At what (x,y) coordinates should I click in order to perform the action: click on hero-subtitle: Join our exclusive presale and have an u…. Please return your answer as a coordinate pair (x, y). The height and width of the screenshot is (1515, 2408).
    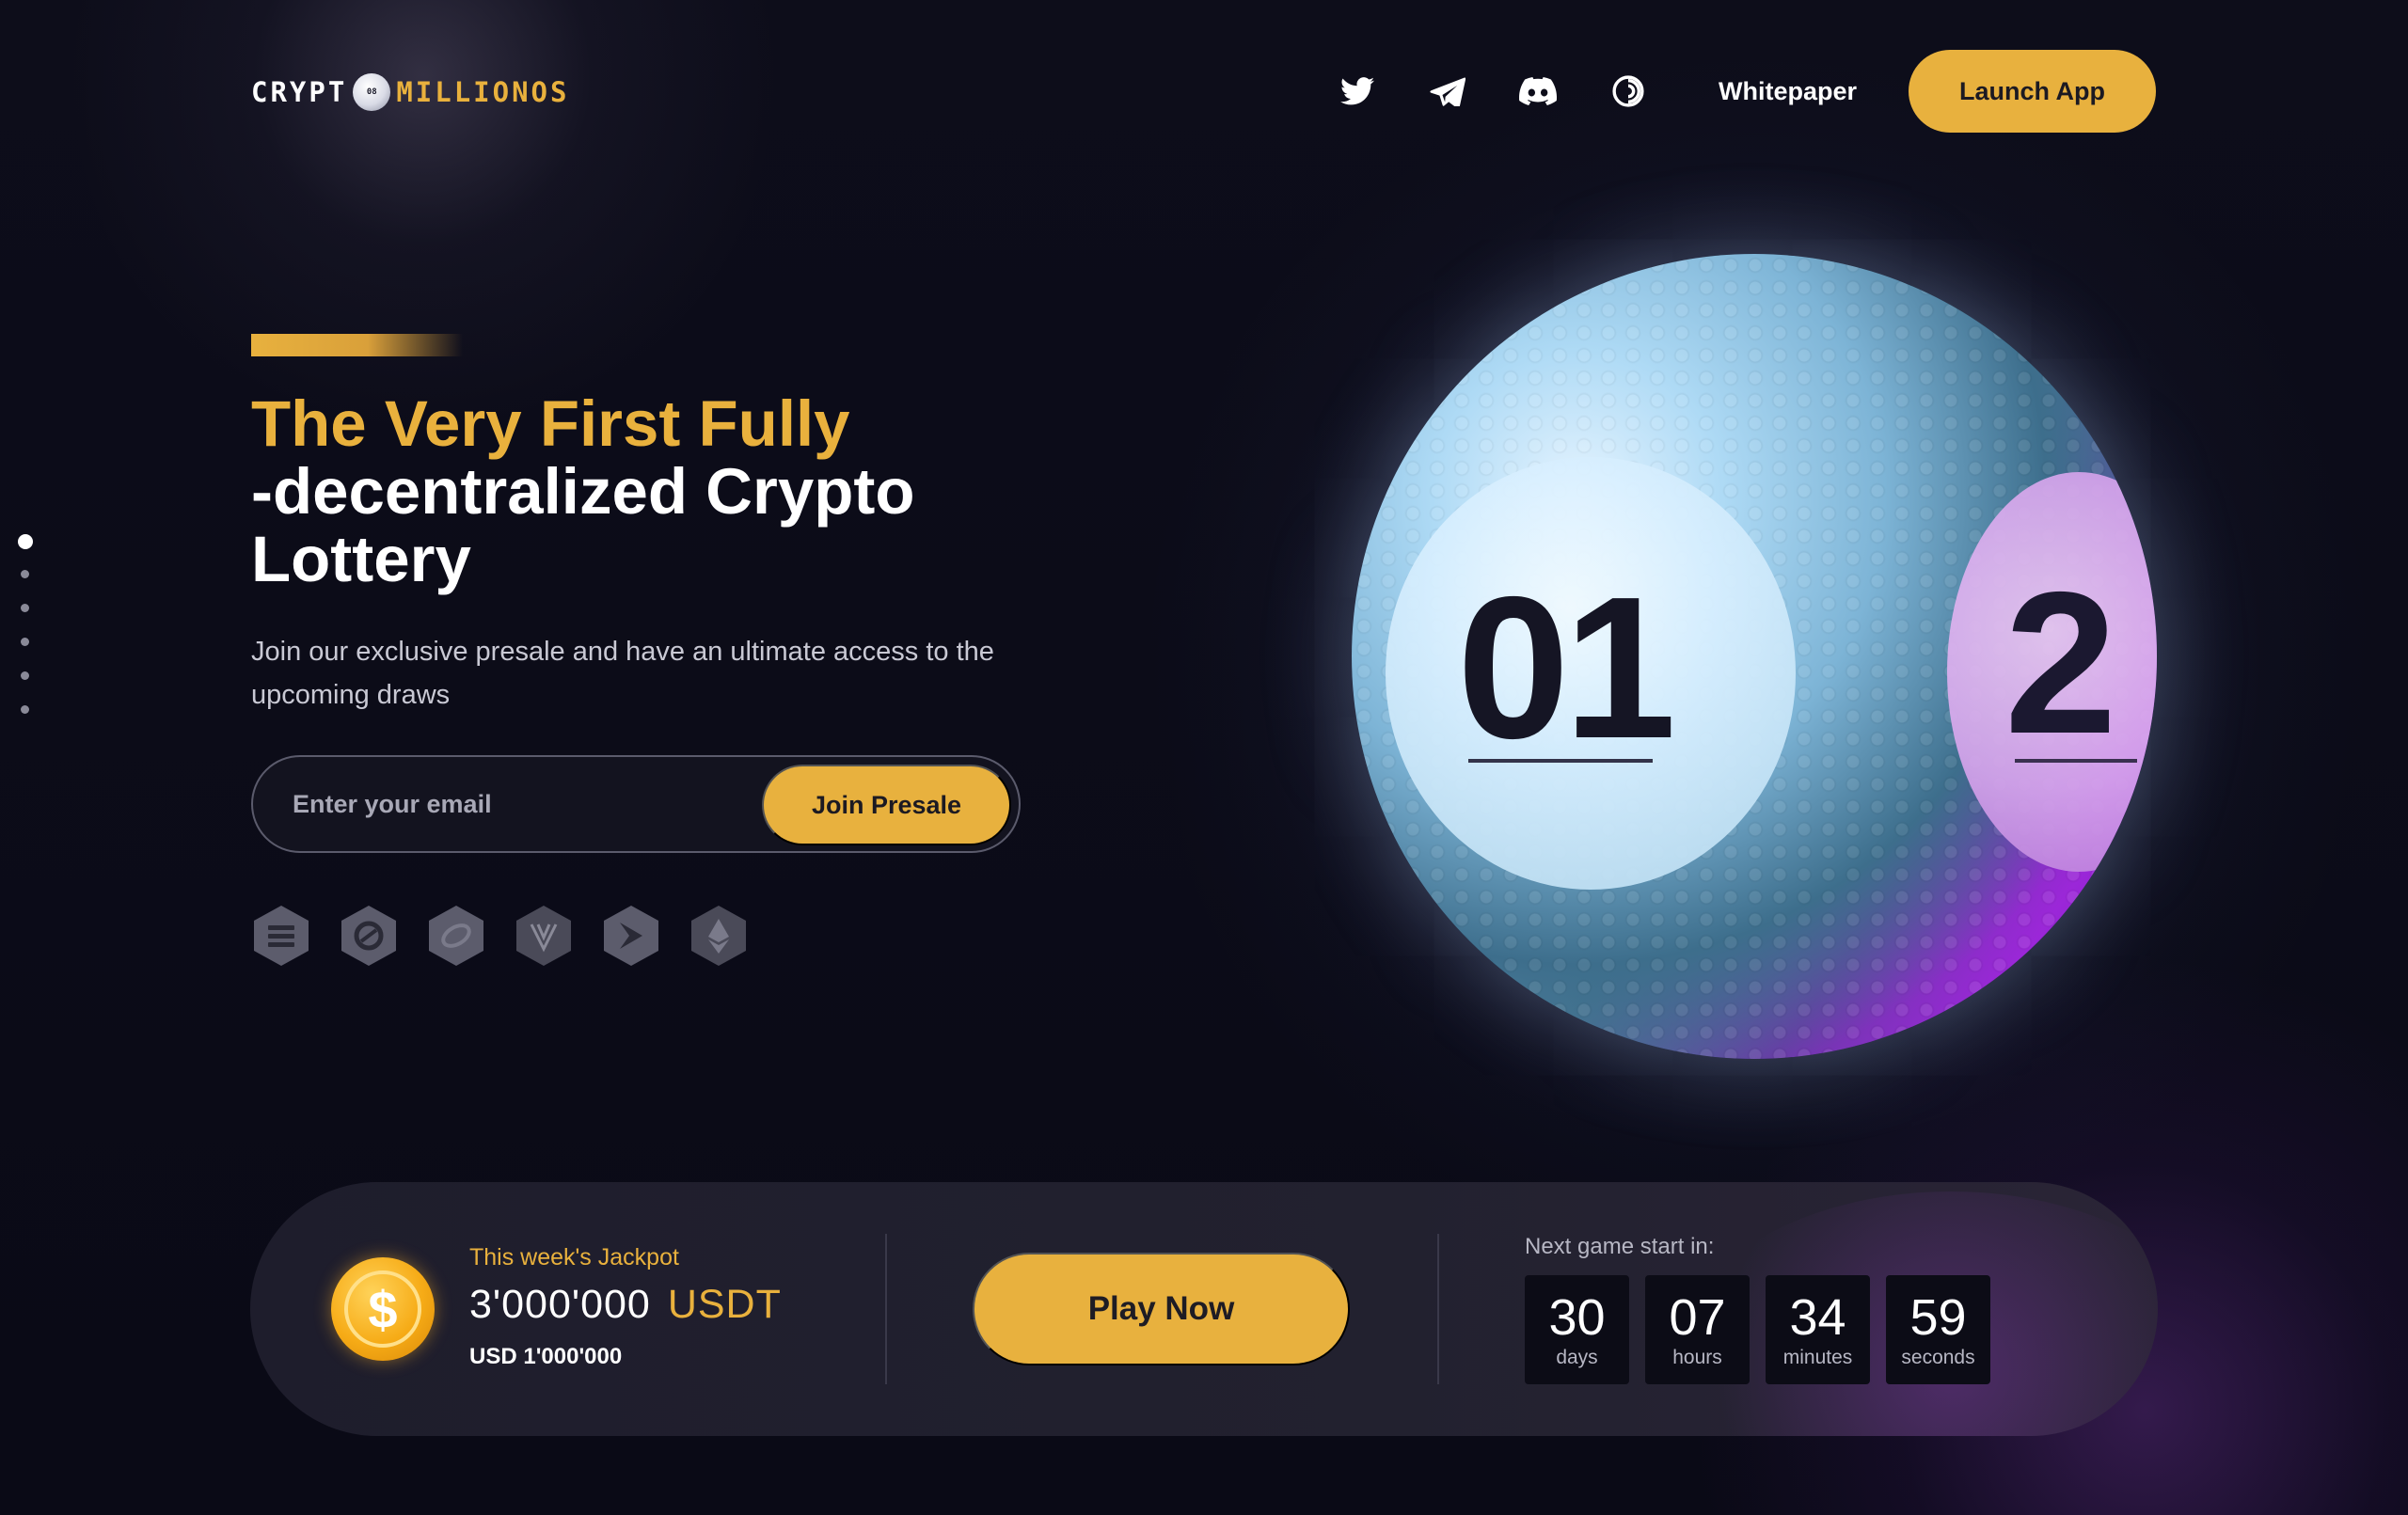
    Looking at the image, I should click on (623, 673).